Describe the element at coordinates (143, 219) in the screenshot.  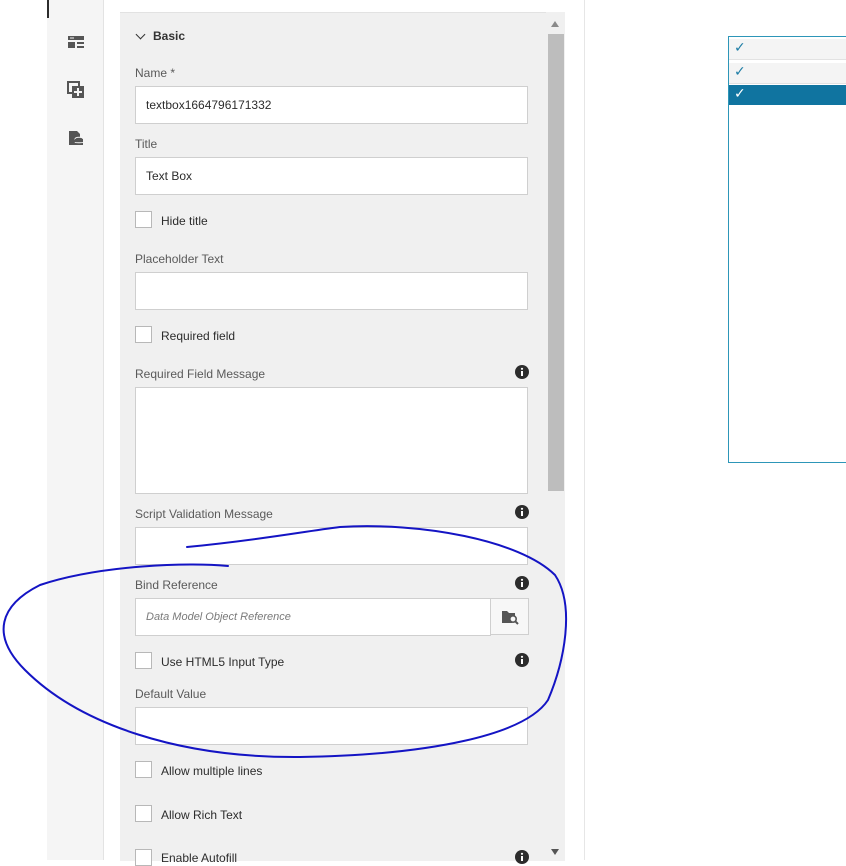
I see `hide-title-checkbox` at that location.